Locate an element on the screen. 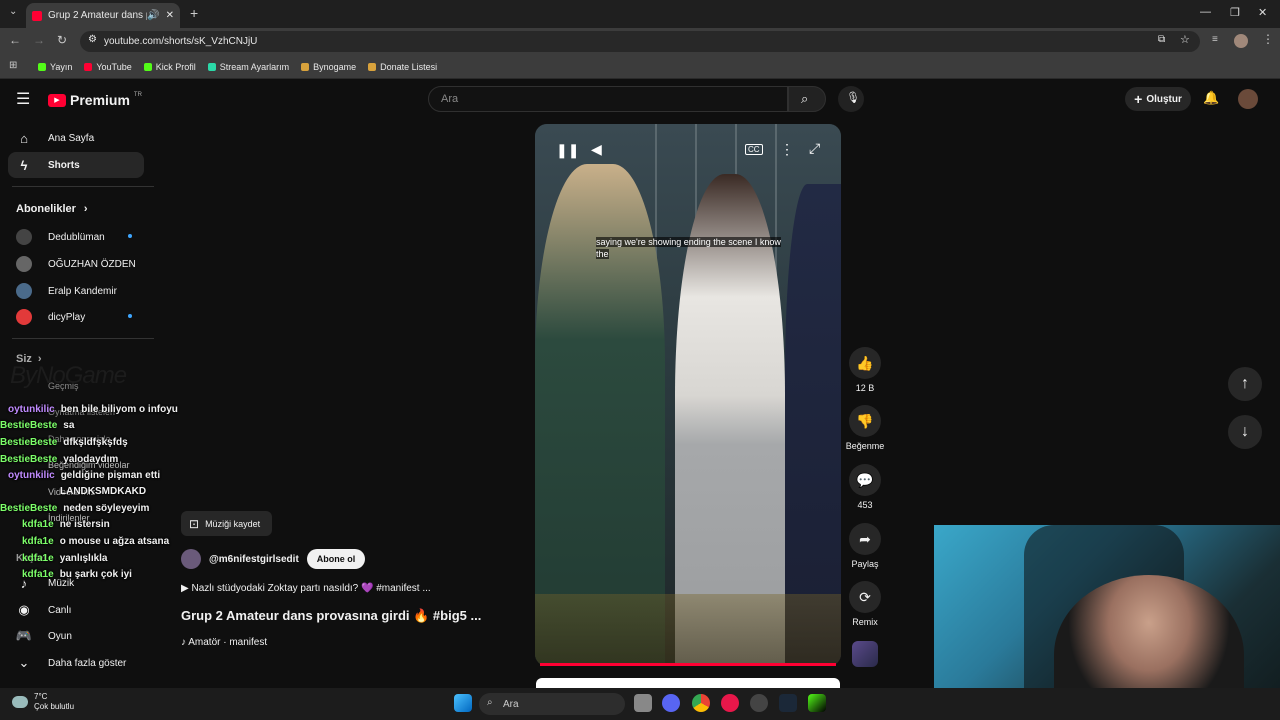 This screenshot has width=1280, height=720. subscribe-button: Abone ol is located at coordinates (336, 559).